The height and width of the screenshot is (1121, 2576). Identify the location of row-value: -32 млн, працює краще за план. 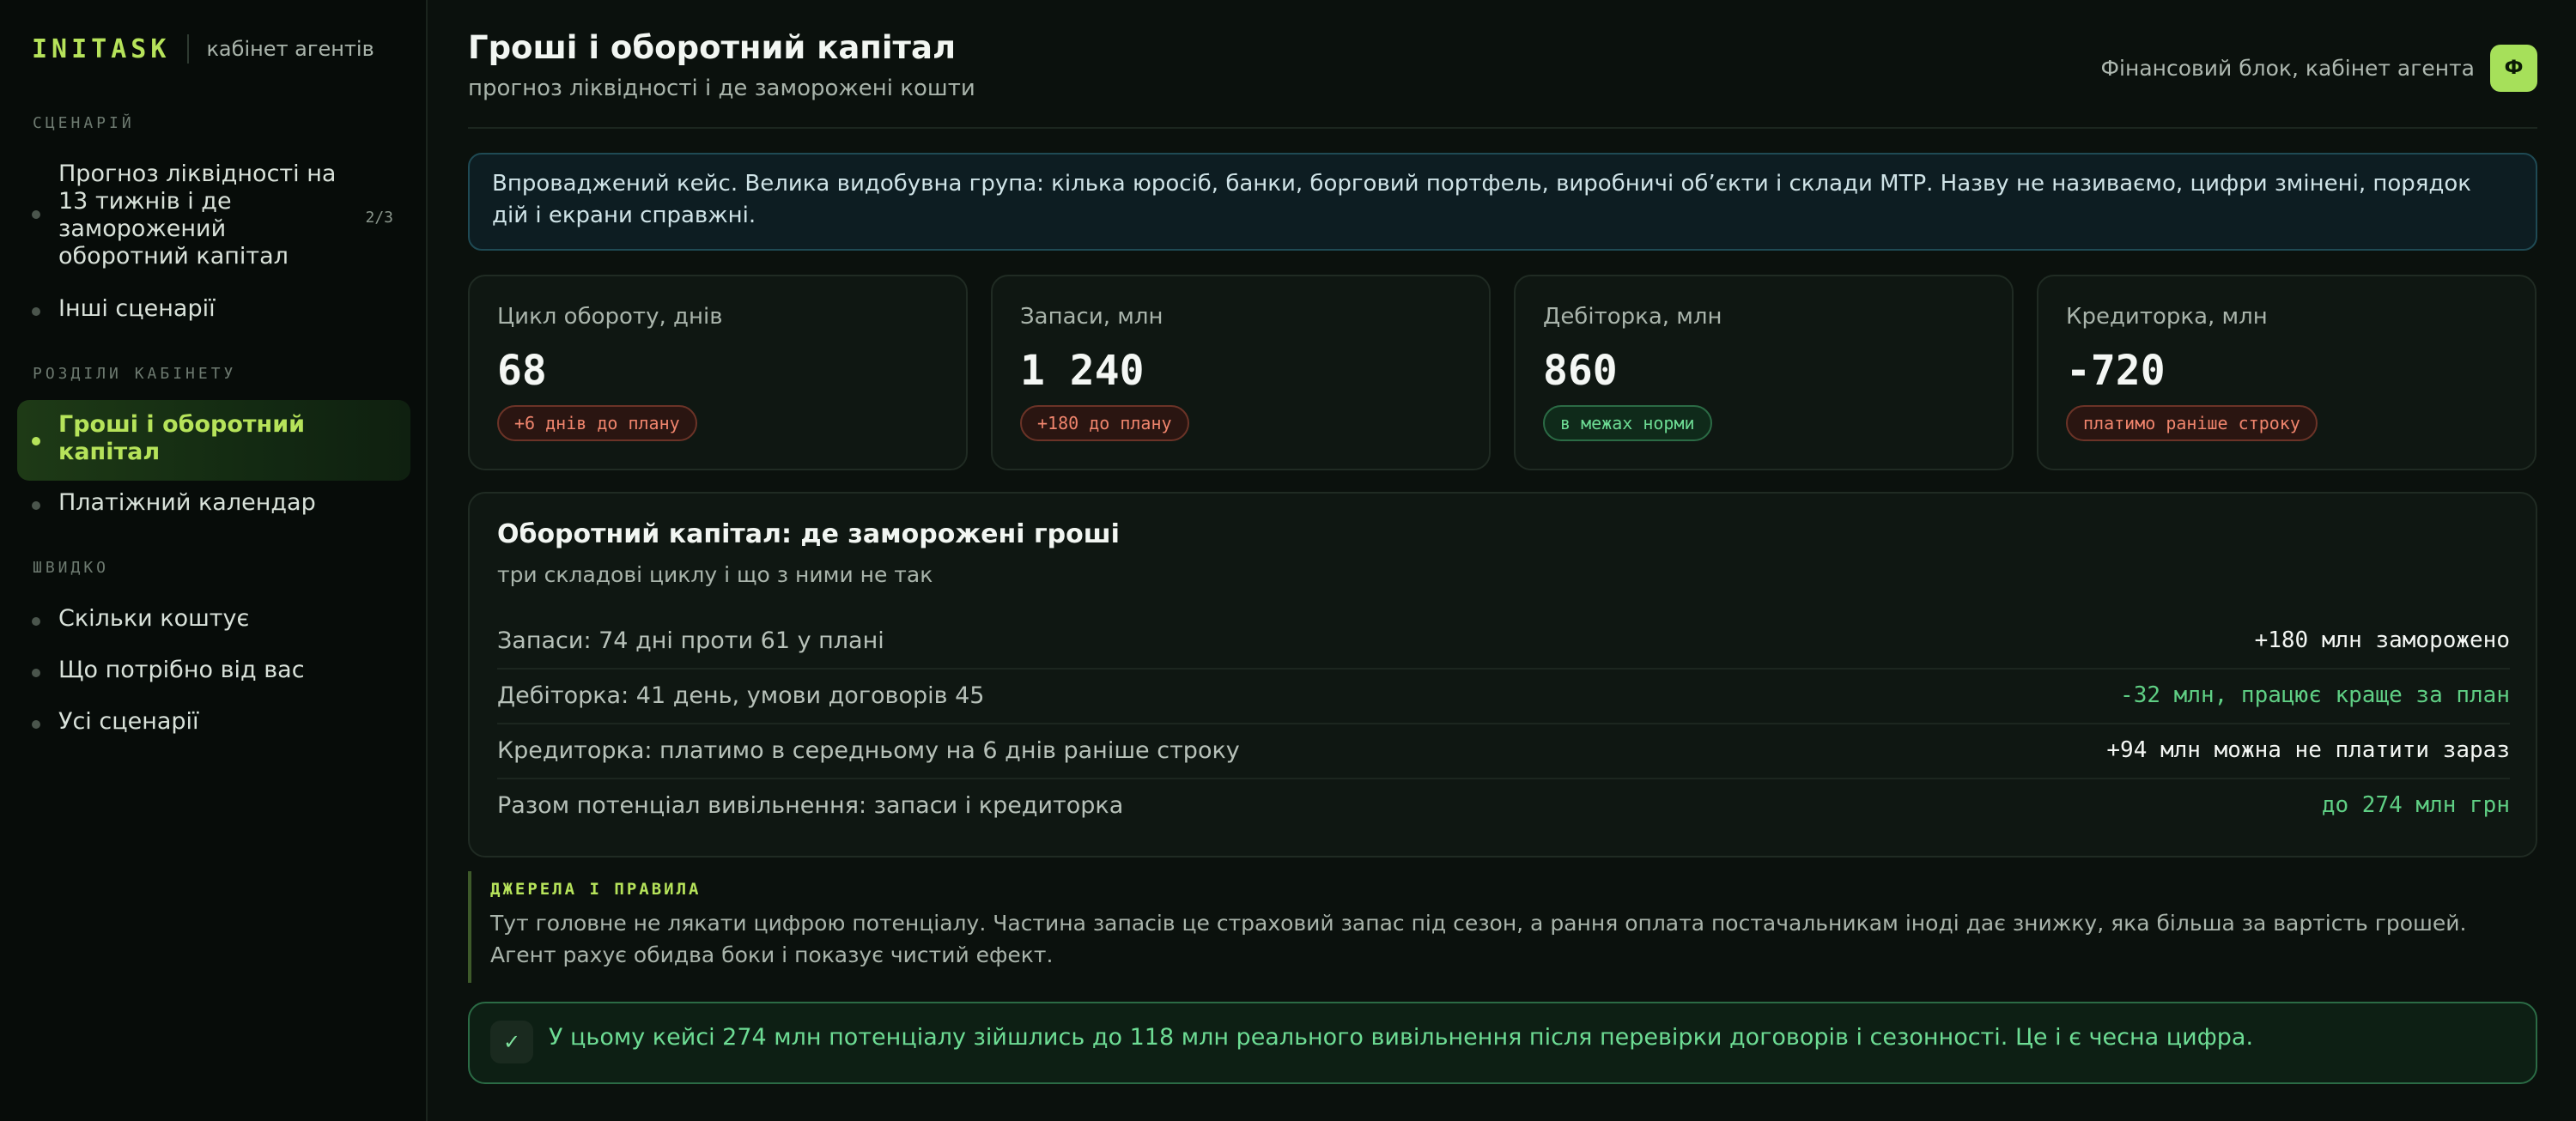
(2315, 695).